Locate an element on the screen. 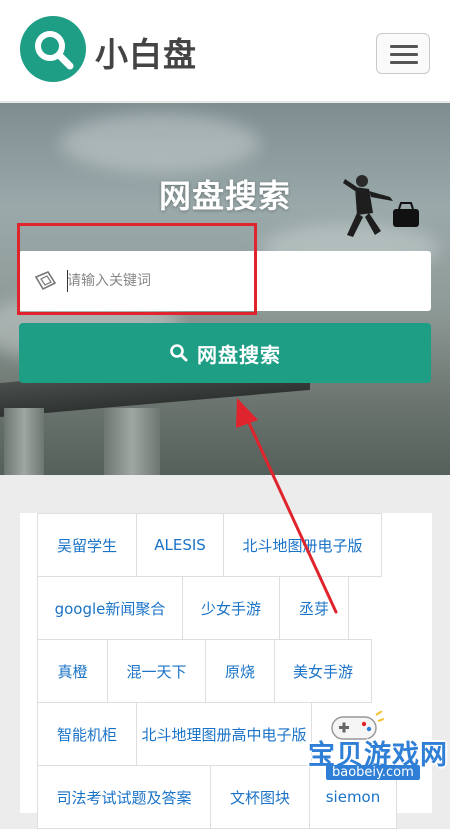 This screenshot has width=450, height=829. tag-link: 美女手游 is located at coordinates (323, 671).